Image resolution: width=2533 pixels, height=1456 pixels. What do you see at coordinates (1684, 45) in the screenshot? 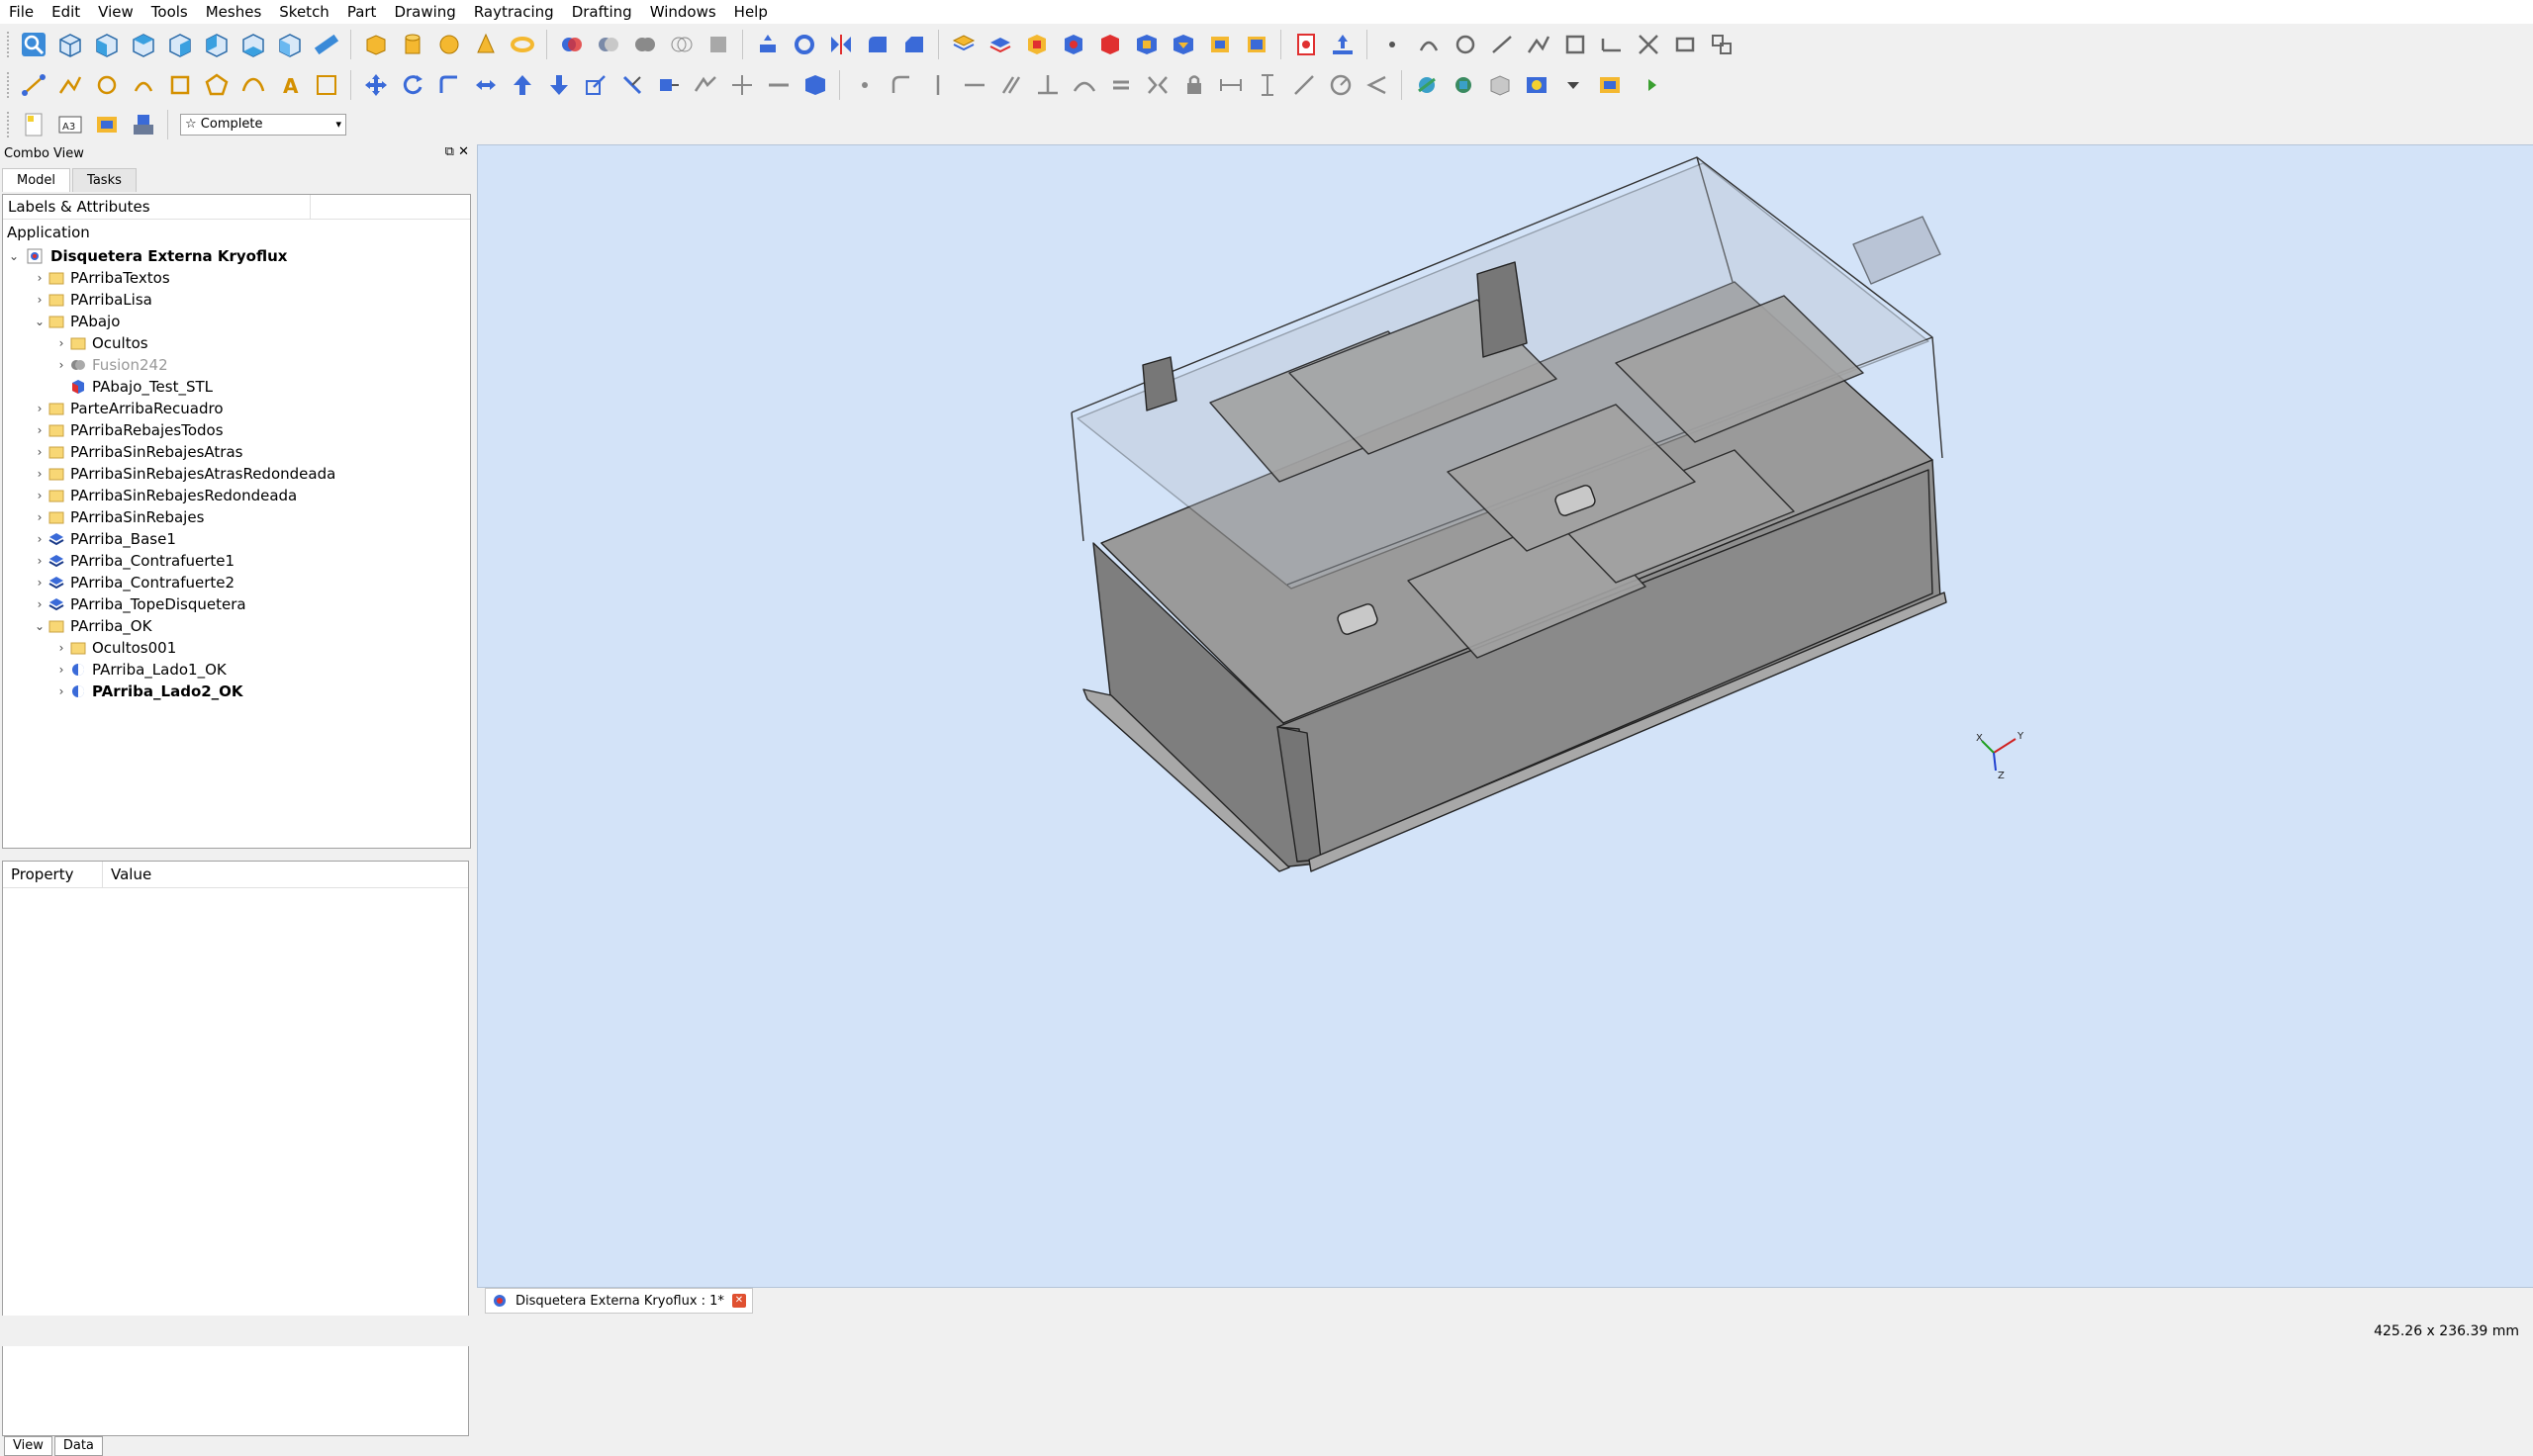
I see `draft-modify-icon` at bounding box center [1684, 45].